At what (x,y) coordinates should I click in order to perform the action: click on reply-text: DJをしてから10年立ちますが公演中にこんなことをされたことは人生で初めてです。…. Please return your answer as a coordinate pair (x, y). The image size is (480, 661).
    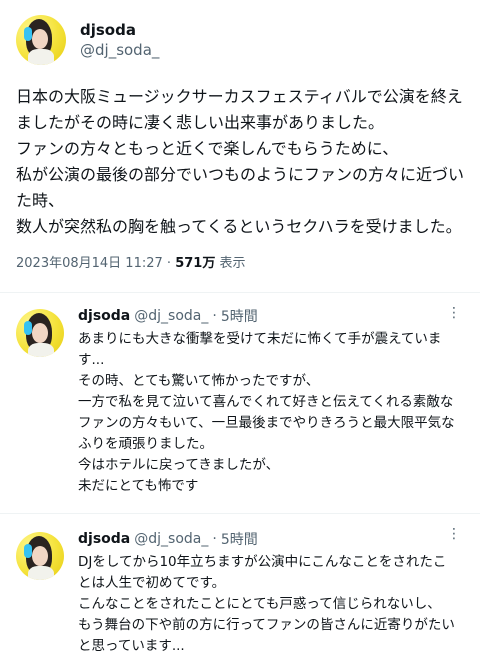
    Looking at the image, I should click on (266, 604).